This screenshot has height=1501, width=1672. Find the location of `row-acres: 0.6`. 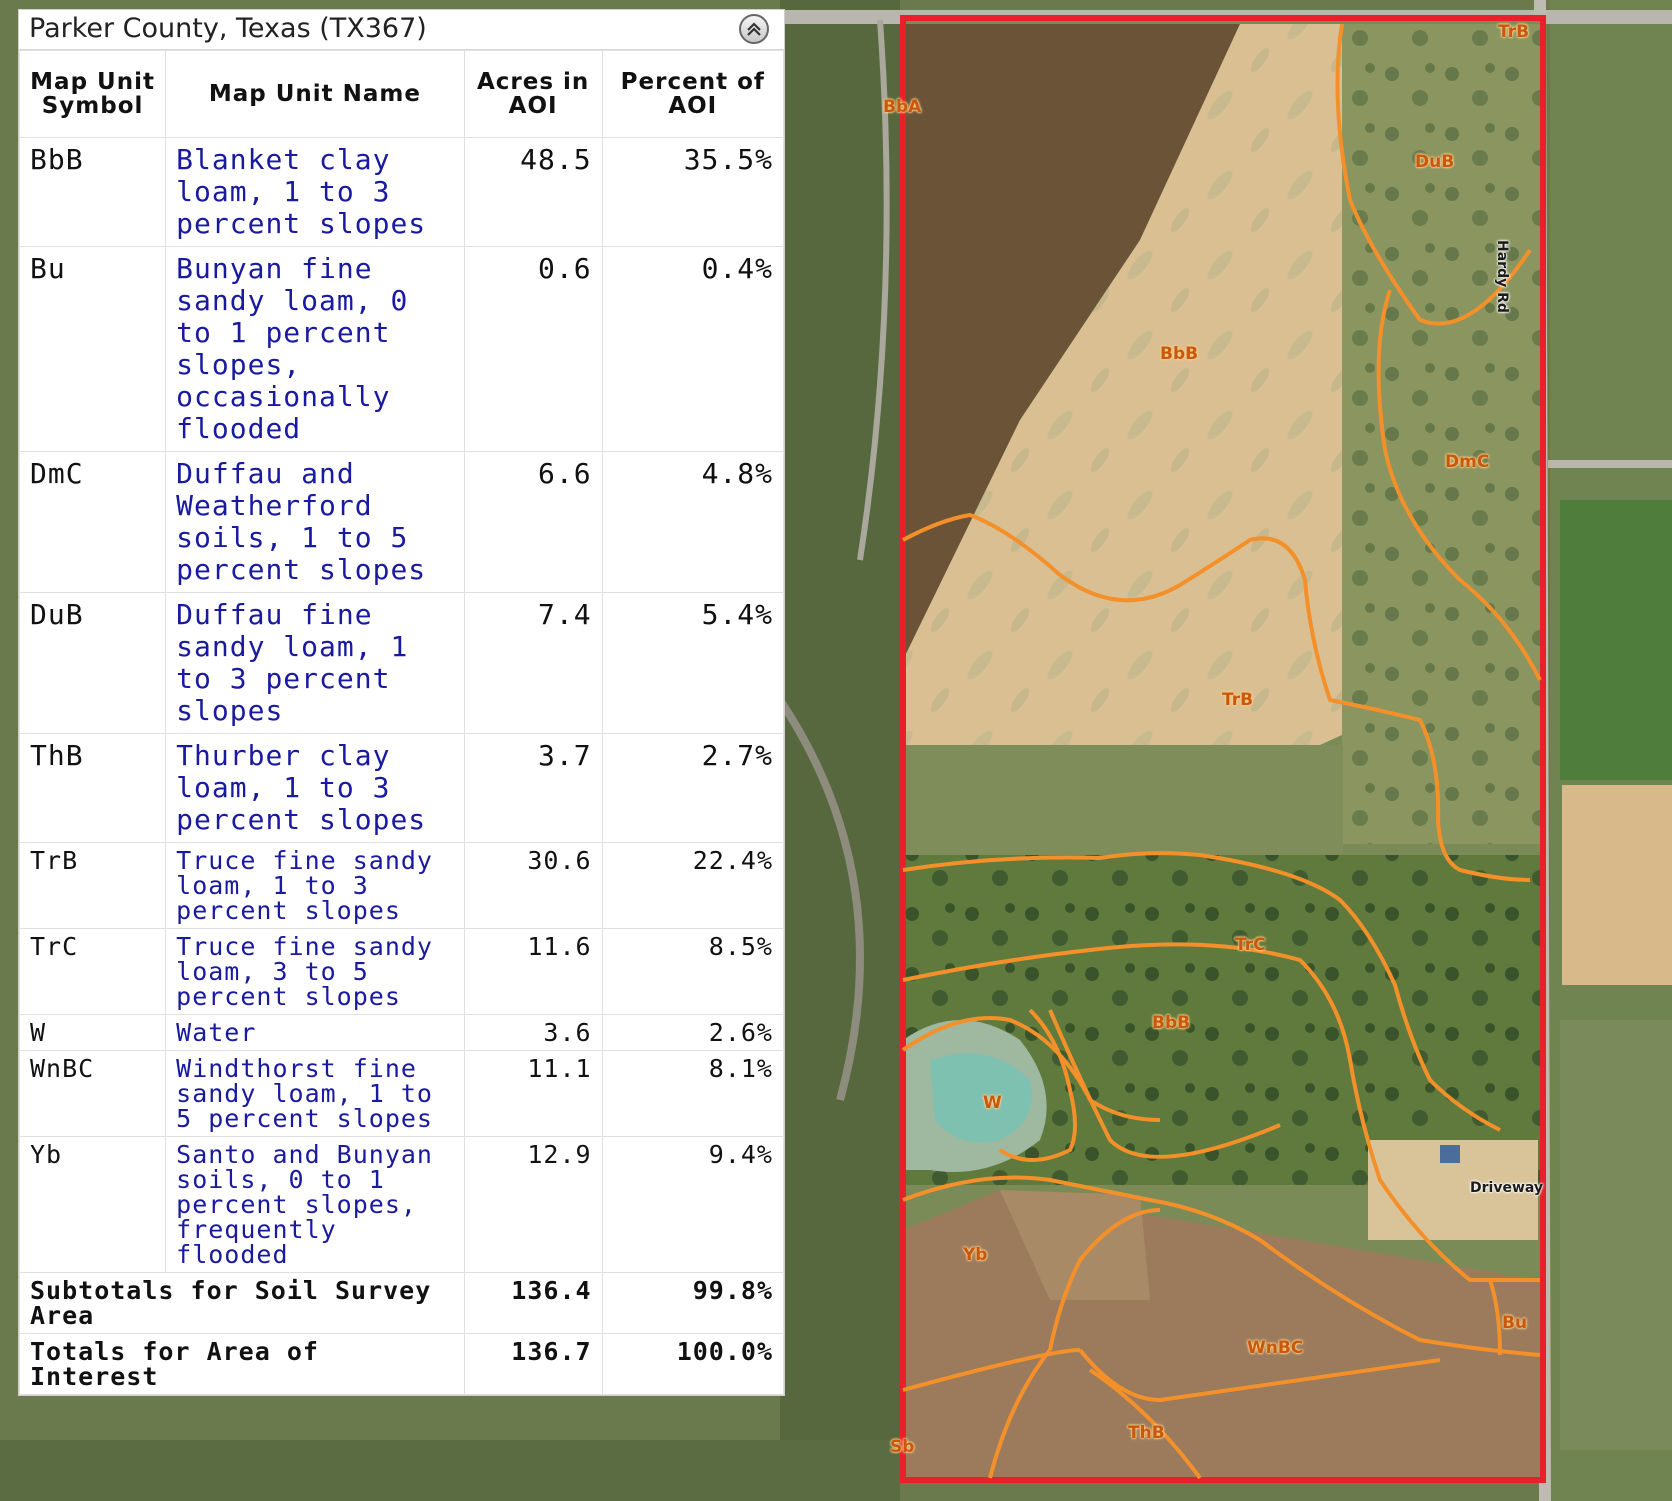

row-acres: 0.6 is located at coordinates (533, 349).